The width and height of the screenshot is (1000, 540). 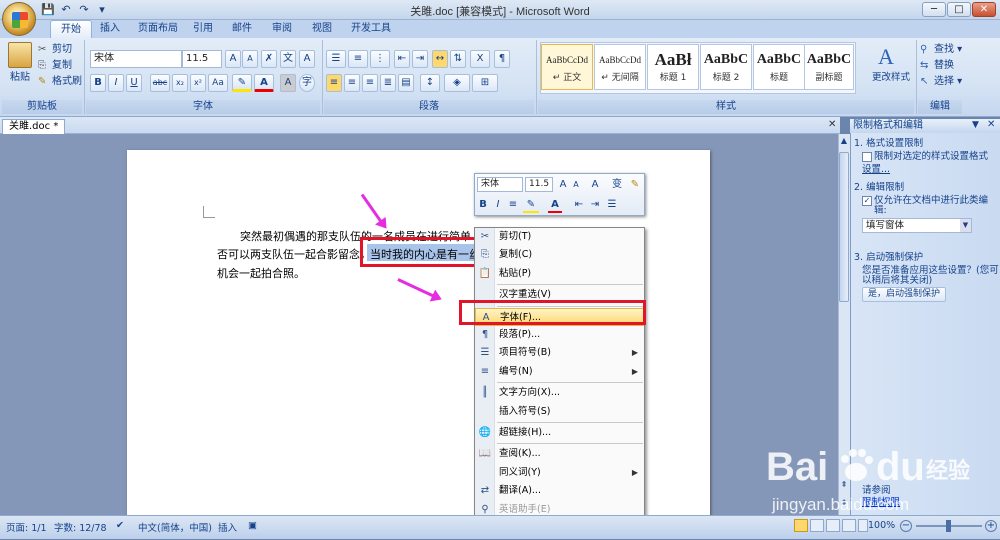 What do you see at coordinates (218, 83) in the screenshot?
I see `change-case-button: Aa` at bounding box center [218, 83].